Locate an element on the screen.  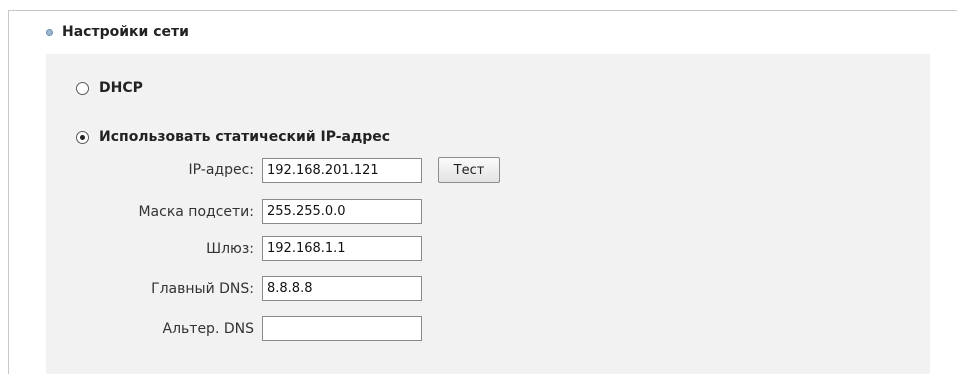
static-ip-label: Использовать статический IP-адрес is located at coordinates (245, 137).